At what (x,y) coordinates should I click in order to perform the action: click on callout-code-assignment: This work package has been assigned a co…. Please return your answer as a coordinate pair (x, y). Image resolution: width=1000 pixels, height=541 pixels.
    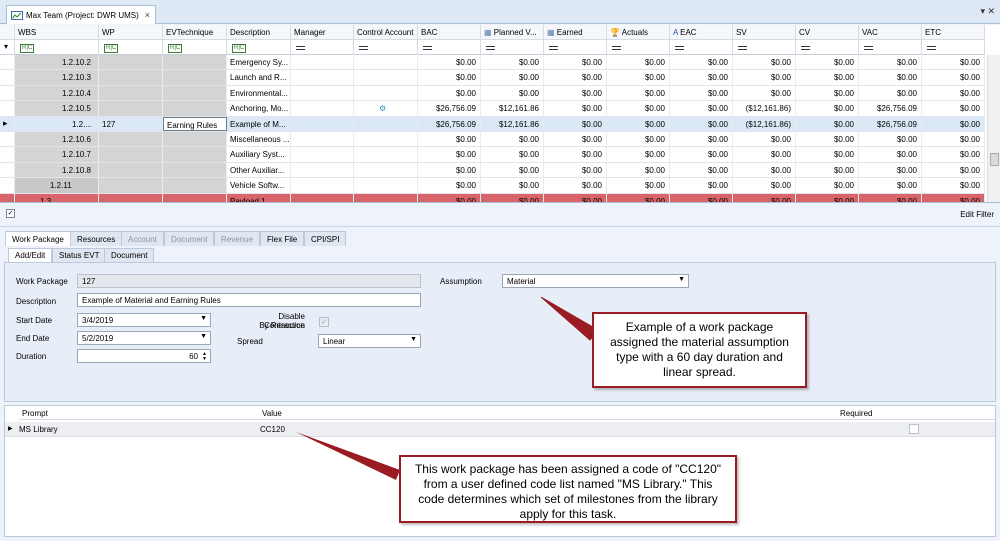
    Looking at the image, I should click on (568, 489).